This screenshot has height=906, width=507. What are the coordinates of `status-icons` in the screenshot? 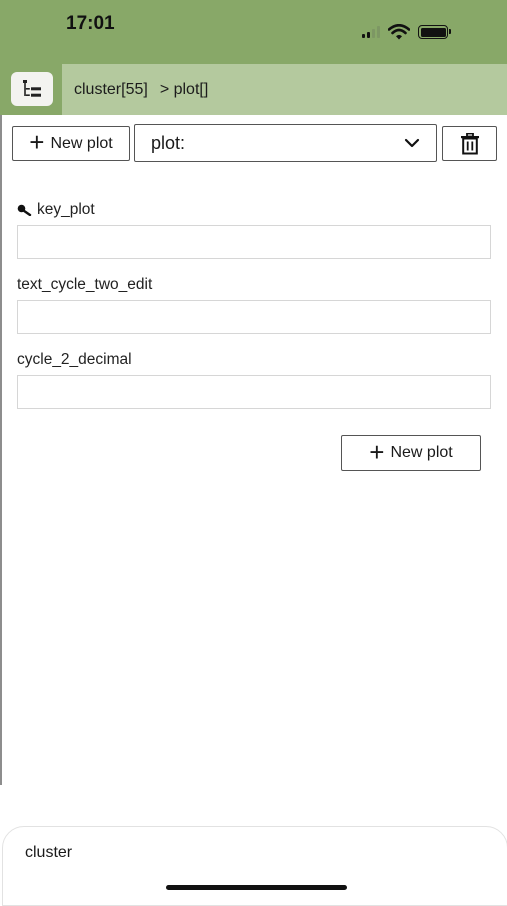 It's located at (406, 32).